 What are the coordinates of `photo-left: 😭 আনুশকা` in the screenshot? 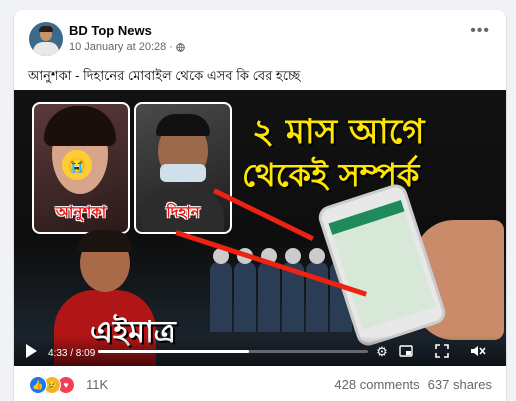 It's located at (81, 168).